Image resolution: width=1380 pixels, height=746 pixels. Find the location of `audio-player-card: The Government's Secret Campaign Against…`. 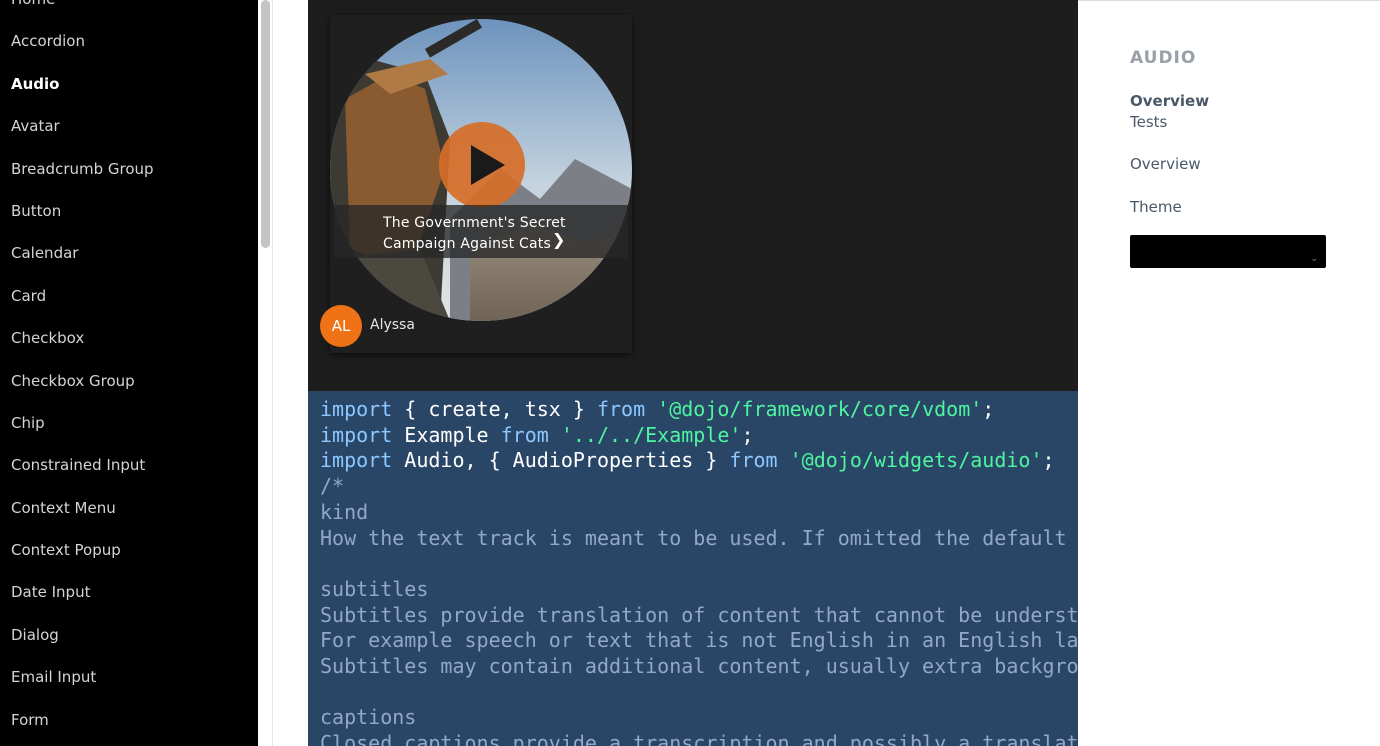

audio-player-card: The Government's Secret Campaign Against… is located at coordinates (476, 184).